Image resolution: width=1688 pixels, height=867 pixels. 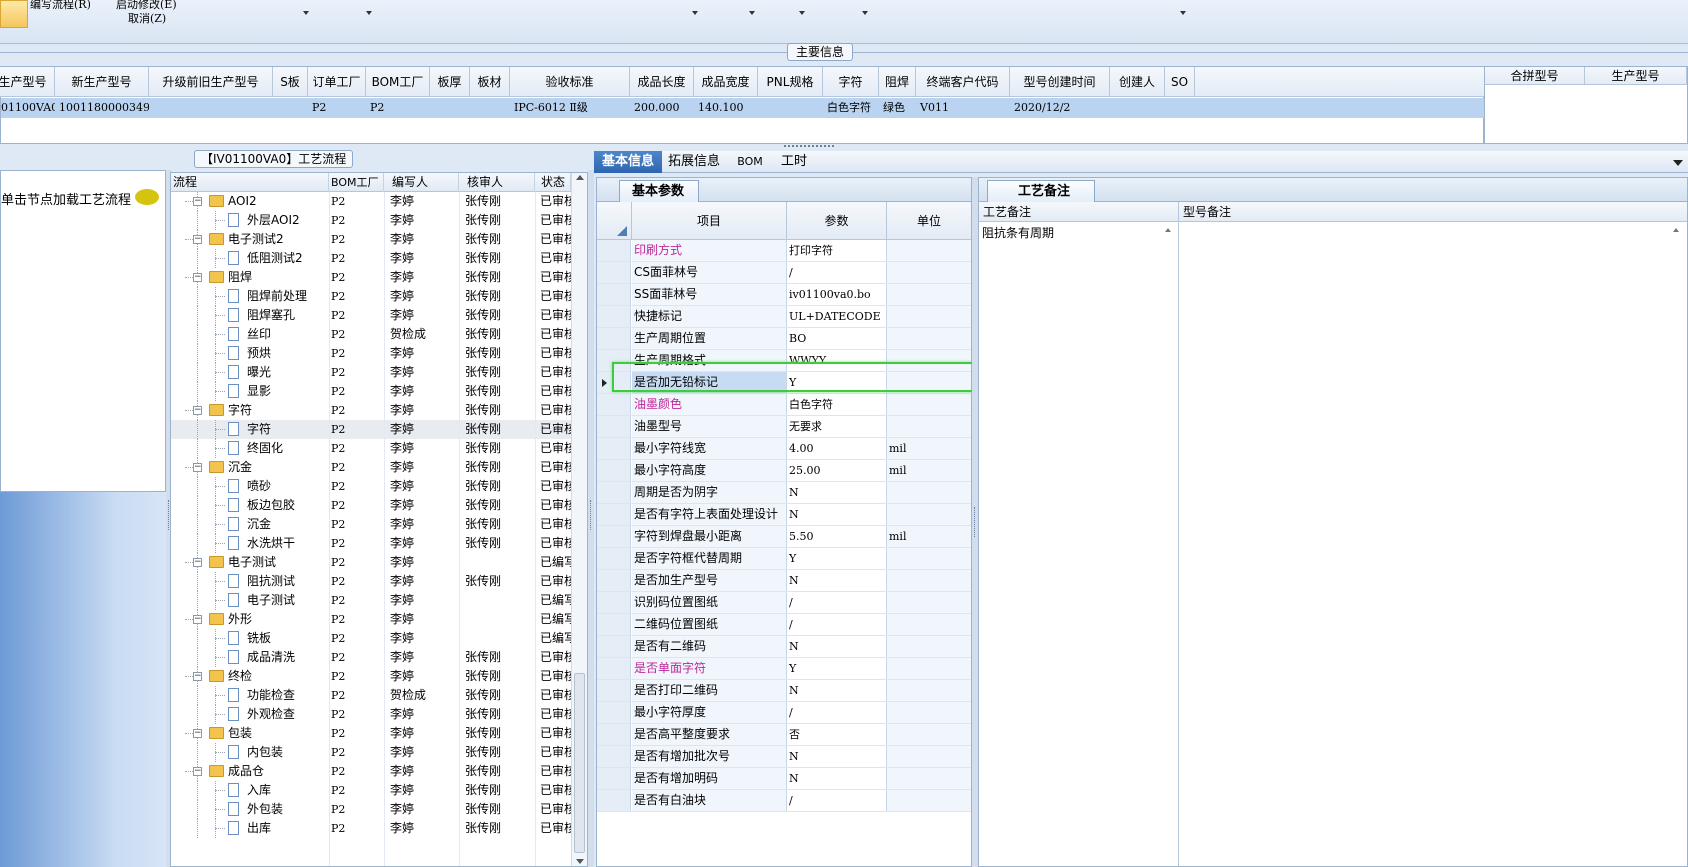 I want to click on tab-work-hours: 工时, so click(x=794, y=162).